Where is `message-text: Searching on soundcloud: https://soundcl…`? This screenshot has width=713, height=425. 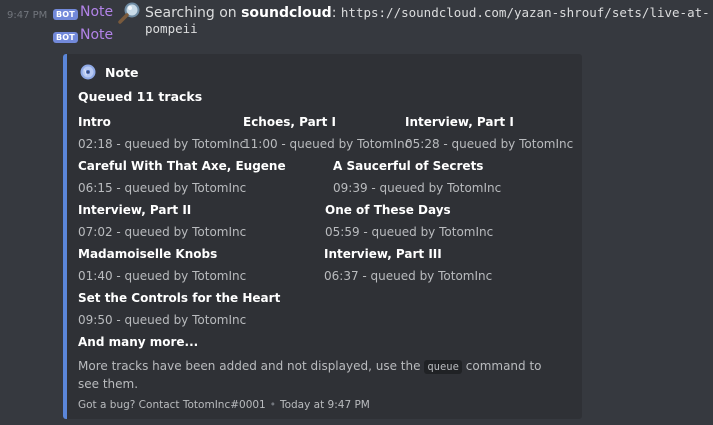
message-text: Searching on soundcloud: https://soundcl… is located at coordinates (429, 21).